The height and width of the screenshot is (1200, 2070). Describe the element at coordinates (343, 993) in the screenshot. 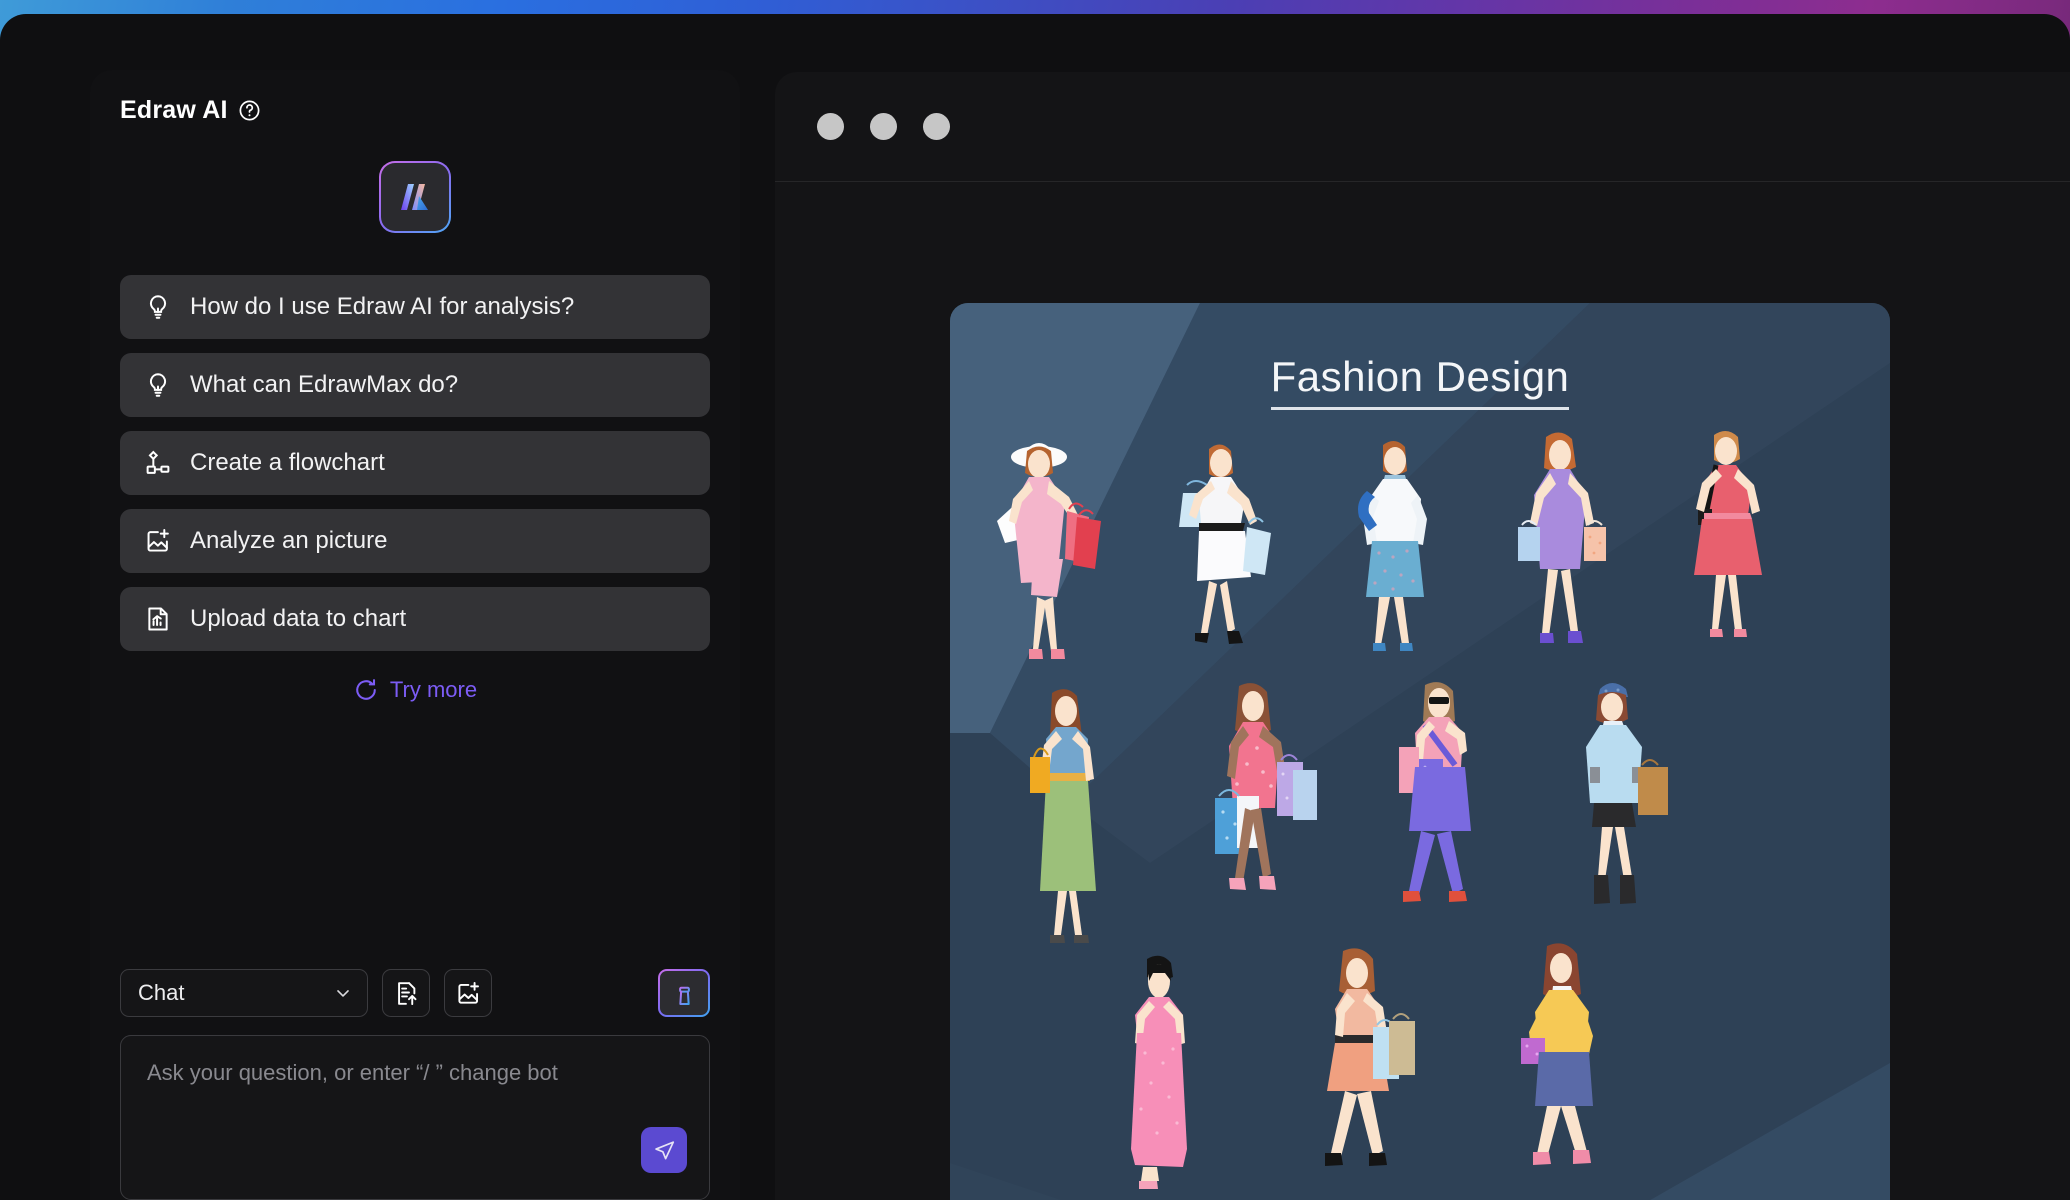

I see `chevron-down-icon` at that location.